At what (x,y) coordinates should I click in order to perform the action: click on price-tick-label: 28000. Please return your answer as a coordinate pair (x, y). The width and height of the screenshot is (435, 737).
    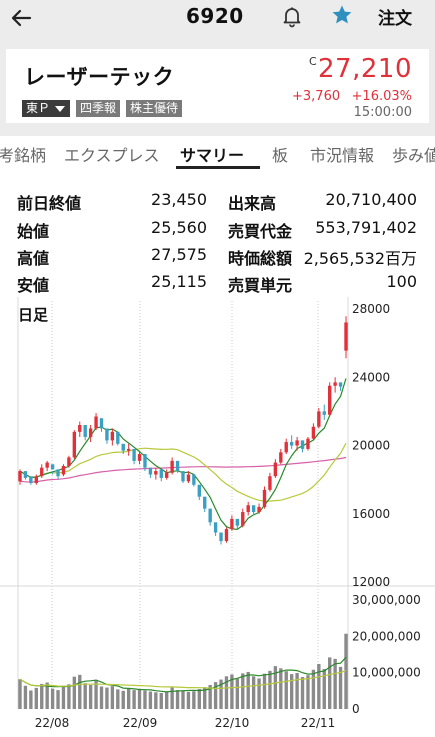
    Looking at the image, I should click on (371, 309).